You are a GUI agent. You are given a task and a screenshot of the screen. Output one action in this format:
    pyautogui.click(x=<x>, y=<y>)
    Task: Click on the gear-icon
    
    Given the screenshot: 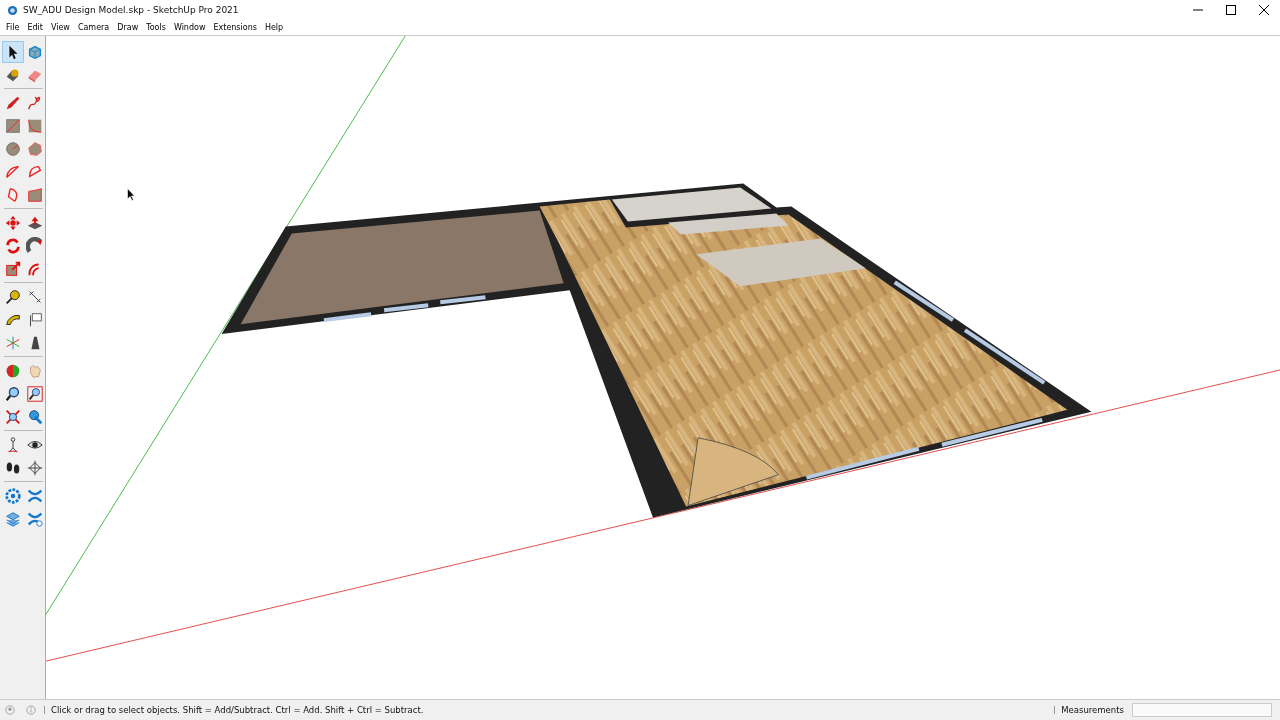 What is the action you would take?
    pyautogui.click(x=13, y=496)
    